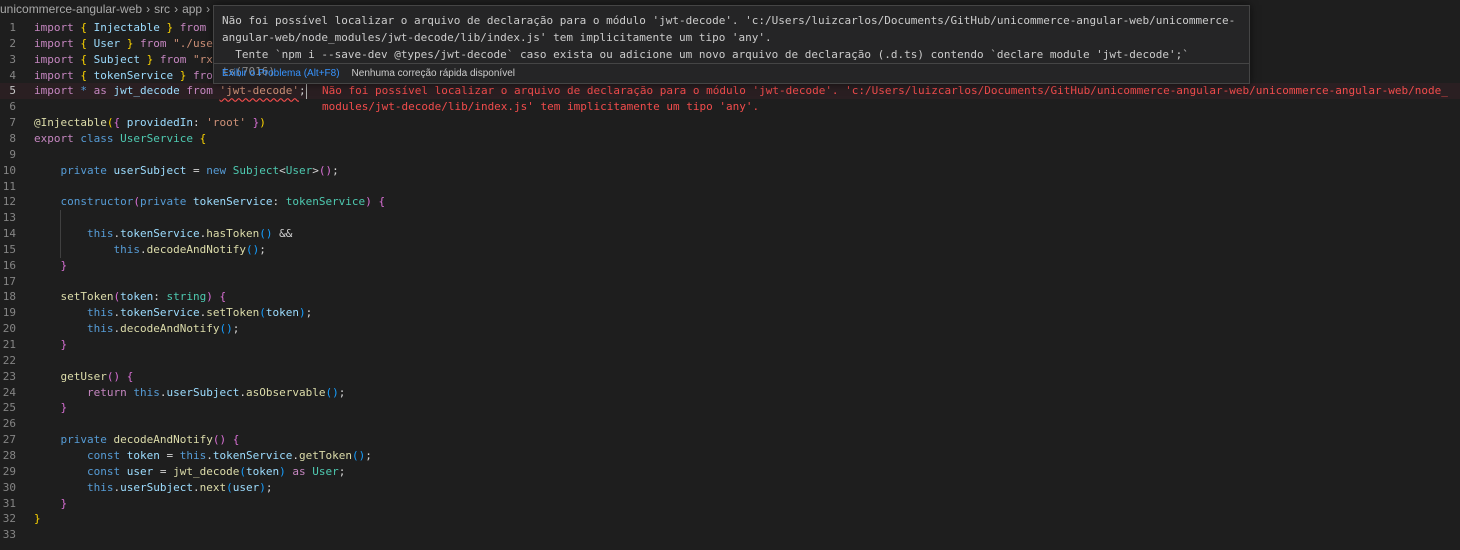 The width and height of the screenshot is (1460, 550). What do you see at coordinates (730, 218) in the screenshot?
I see `code-line: 13` at bounding box center [730, 218].